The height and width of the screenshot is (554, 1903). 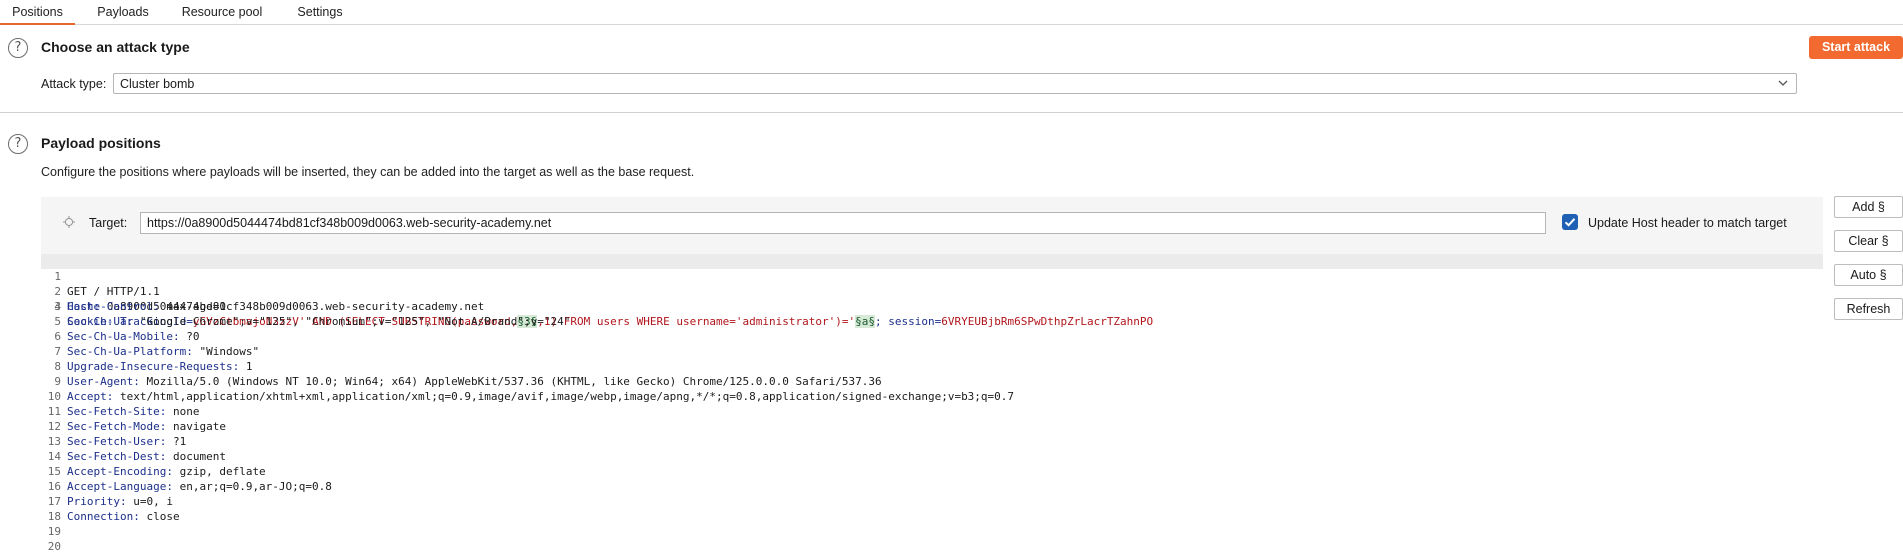 I want to click on header-line: Sec-Fetch-User: ?1, so click(x=127, y=441).